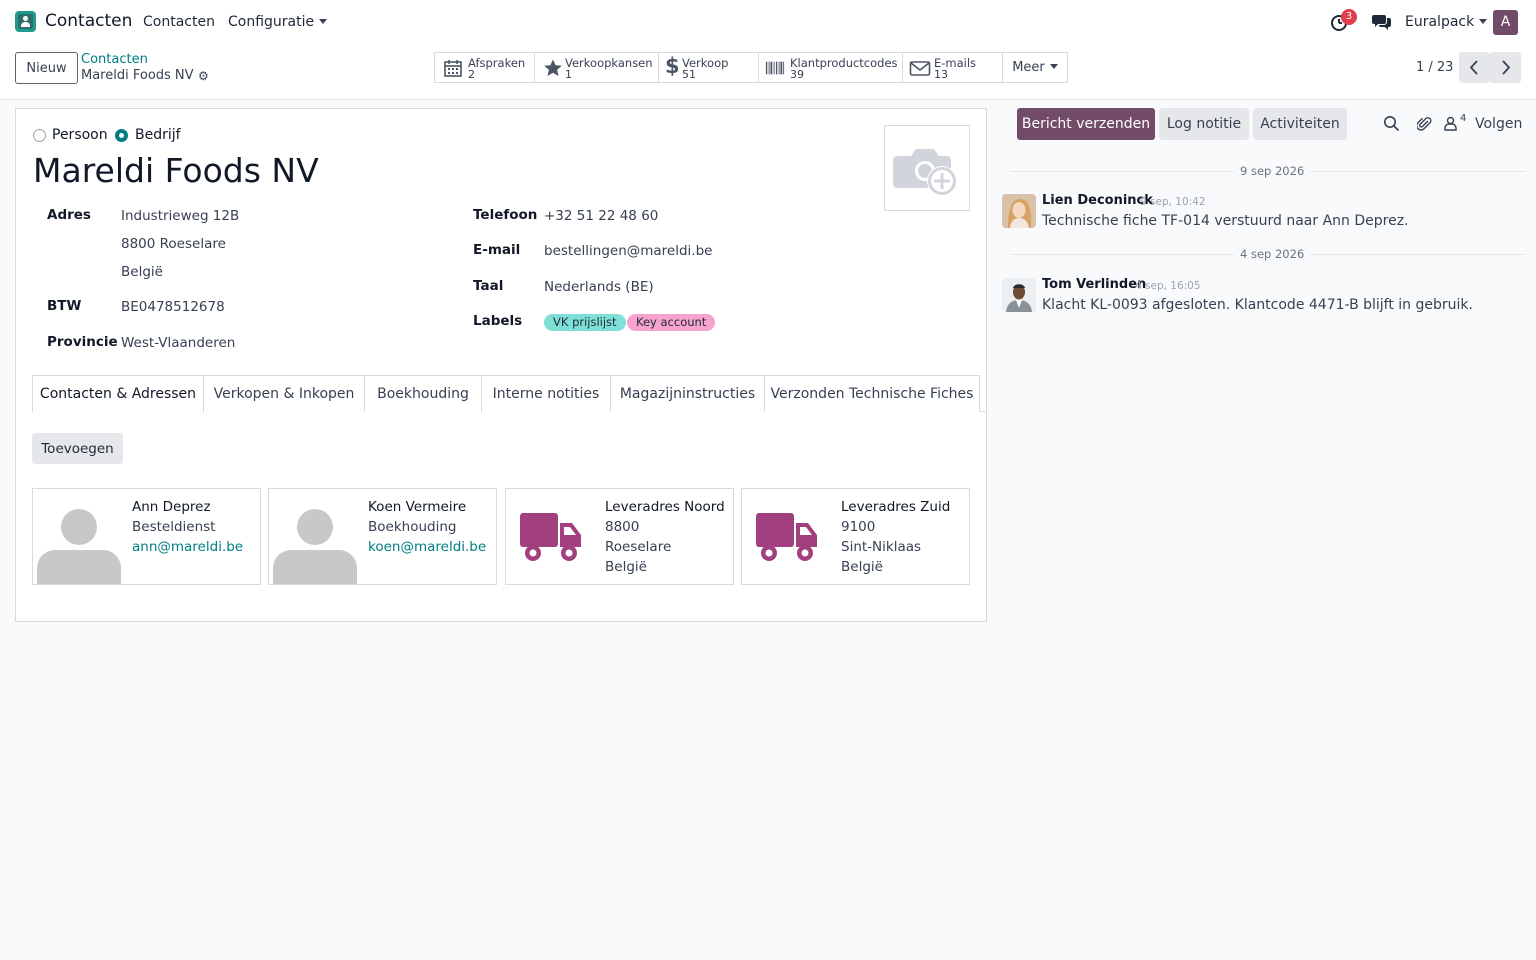 This screenshot has height=960, width=1536. I want to click on card-name: Leveradres Zuid, so click(896, 507).